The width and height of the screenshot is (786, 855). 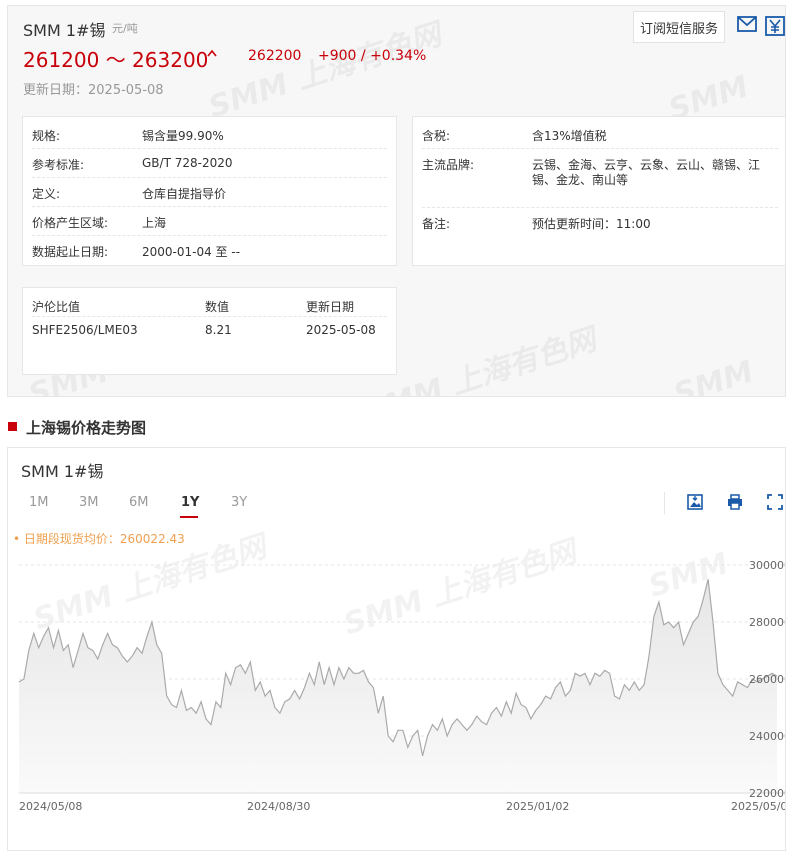 I want to click on x-tick-label: 2025/05/08, so click(x=758, y=806).